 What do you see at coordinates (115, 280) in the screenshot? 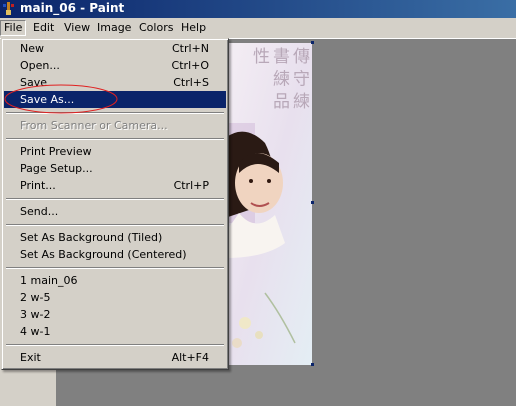
I see `menu-item-recent-1: 1 main_06` at bounding box center [115, 280].